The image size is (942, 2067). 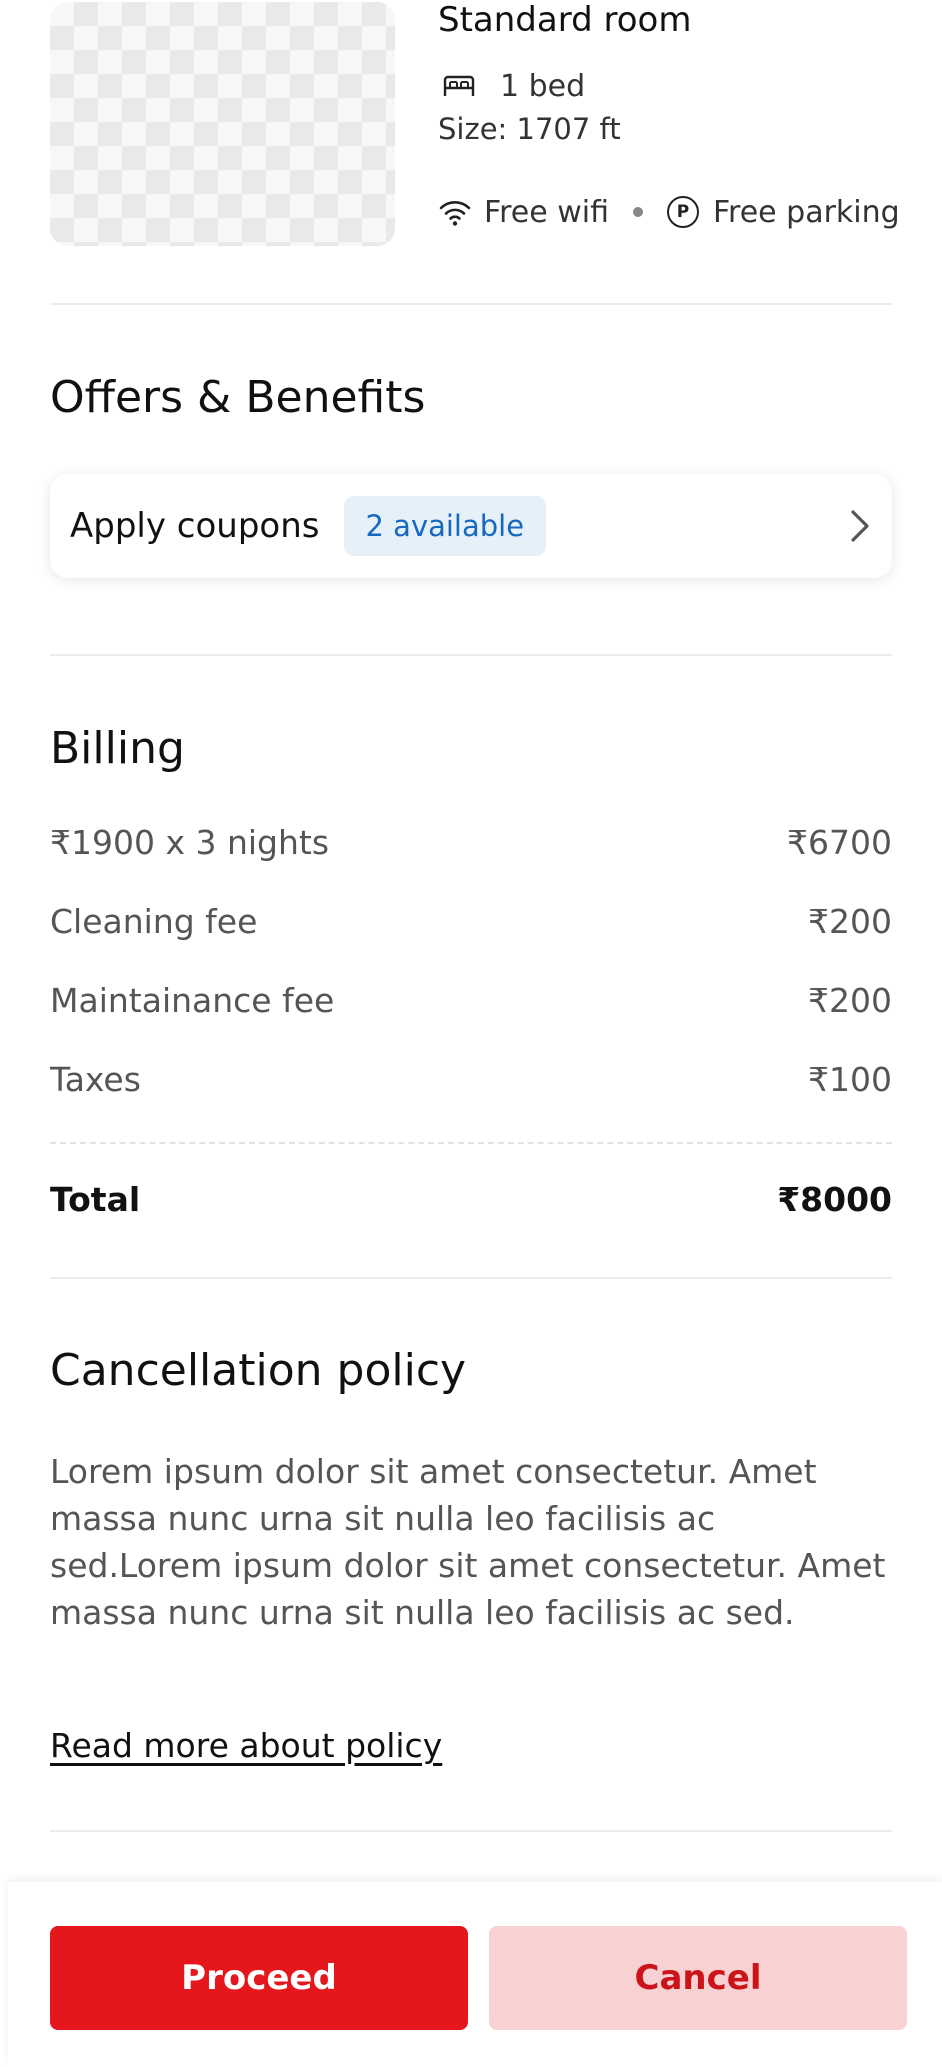 What do you see at coordinates (117, 748) in the screenshot?
I see `billing-title: Billing` at bounding box center [117, 748].